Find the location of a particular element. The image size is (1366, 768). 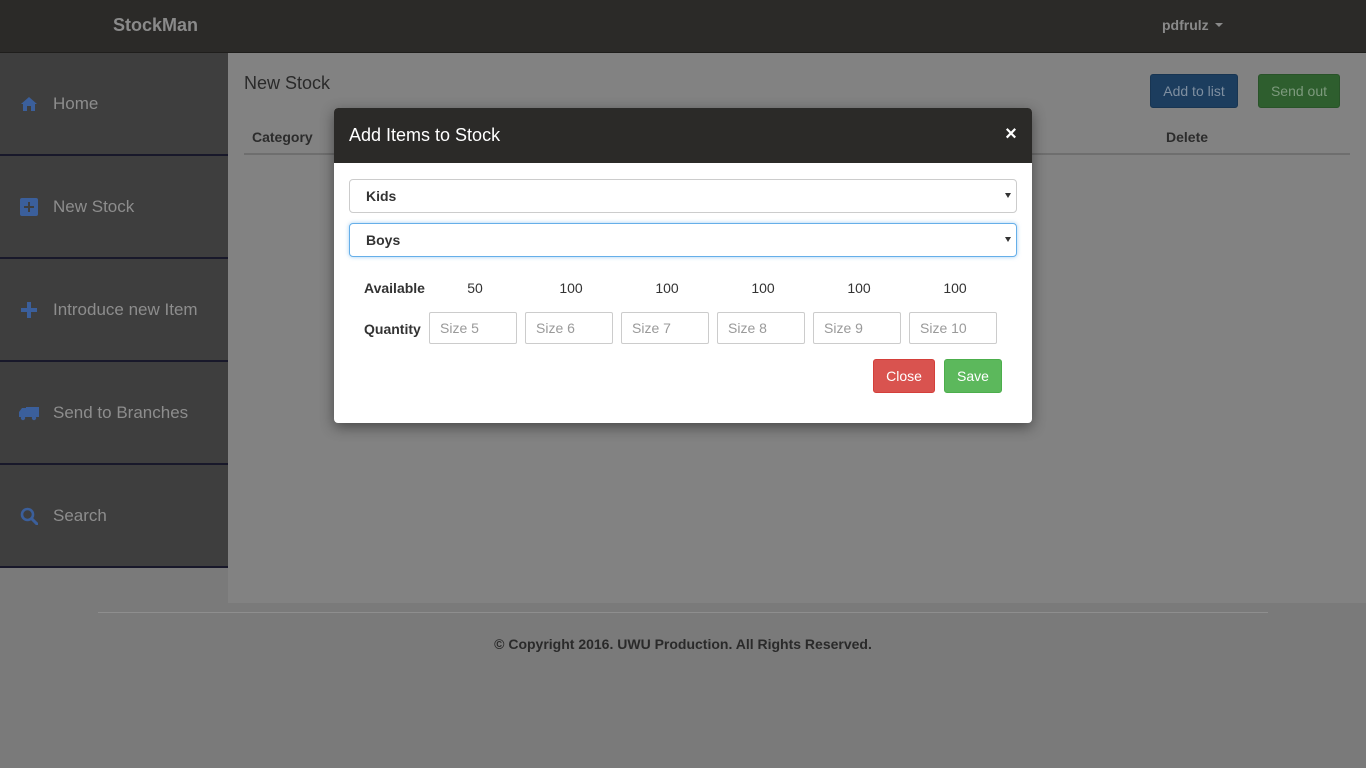

save-button: Save is located at coordinates (973, 376).